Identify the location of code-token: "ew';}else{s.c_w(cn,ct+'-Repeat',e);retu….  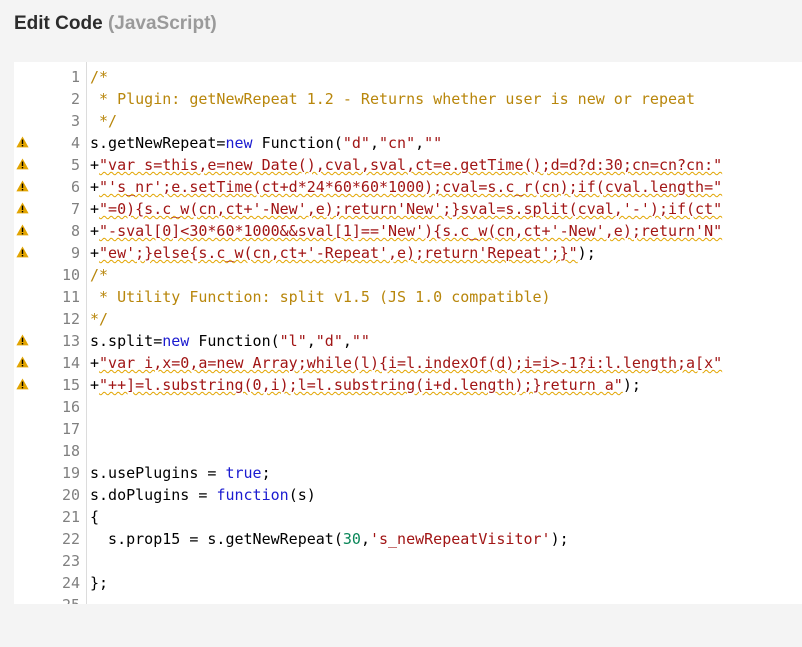
(338, 253).